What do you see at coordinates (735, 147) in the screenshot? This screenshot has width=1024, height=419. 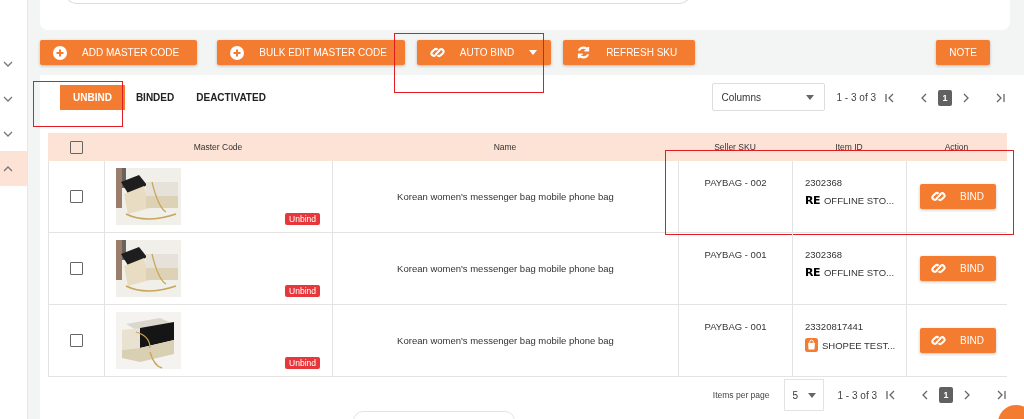 I see `column-header: Seller SKU` at bounding box center [735, 147].